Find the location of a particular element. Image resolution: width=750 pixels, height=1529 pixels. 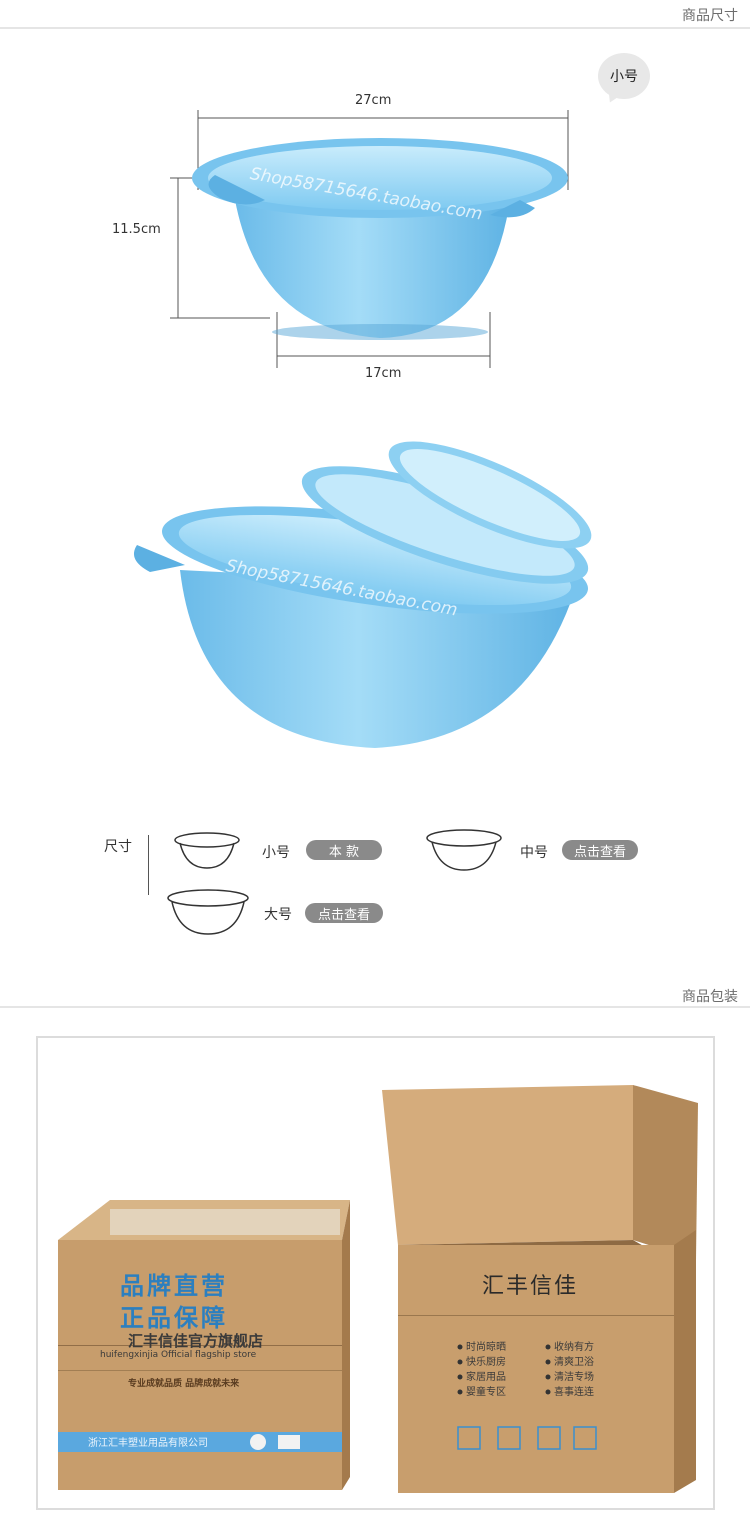

view-large-button: 点击查看 is located at coordinates (344, 913).